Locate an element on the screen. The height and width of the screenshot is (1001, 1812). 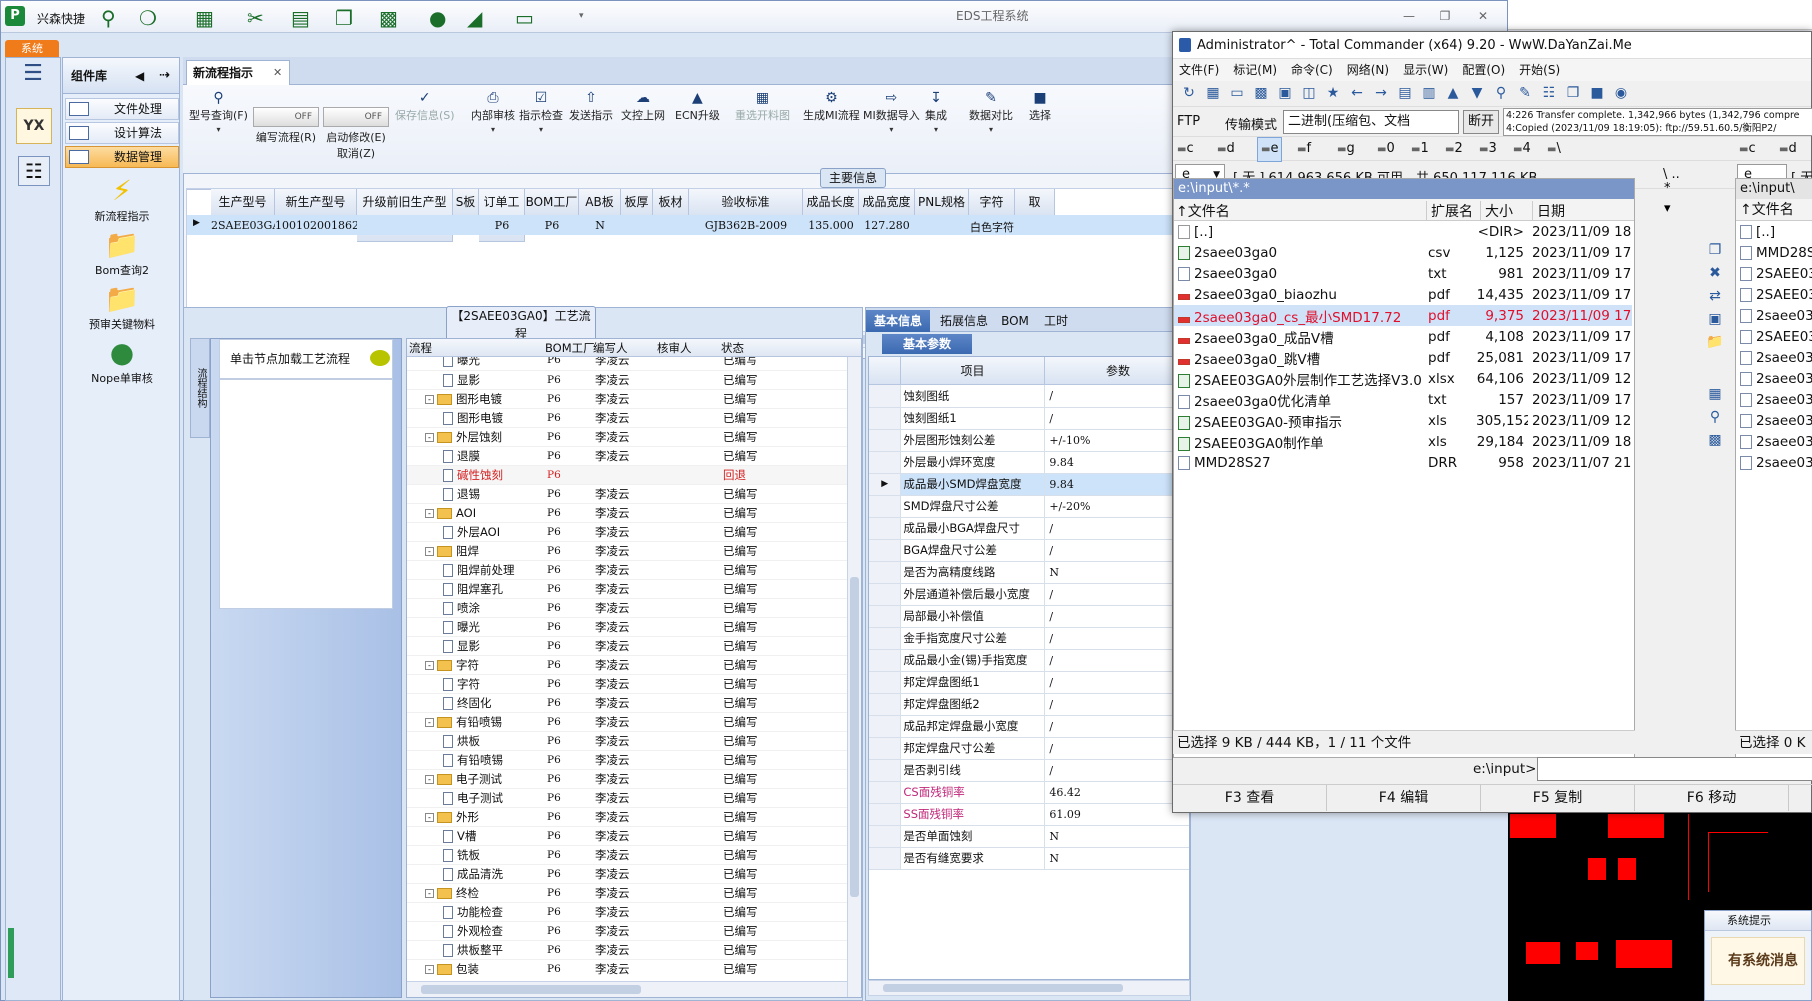
tree-node: 退锡 is located at coordinates (475, 494).